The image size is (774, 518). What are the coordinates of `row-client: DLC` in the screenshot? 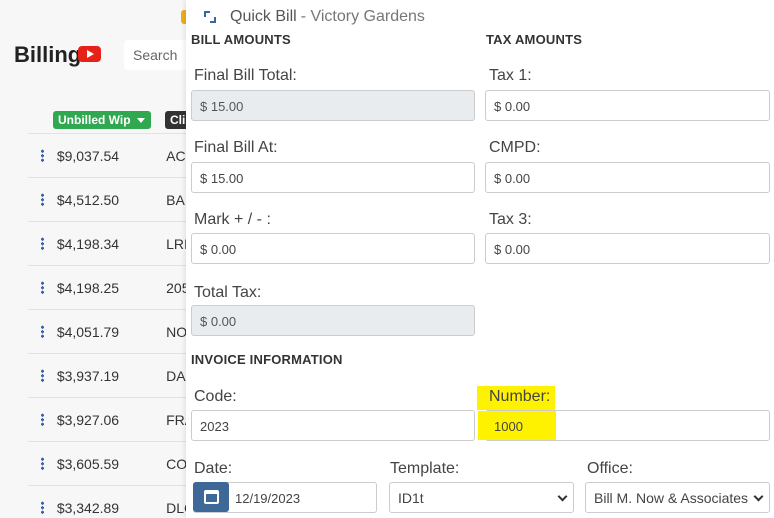 It's located at (176, 507).